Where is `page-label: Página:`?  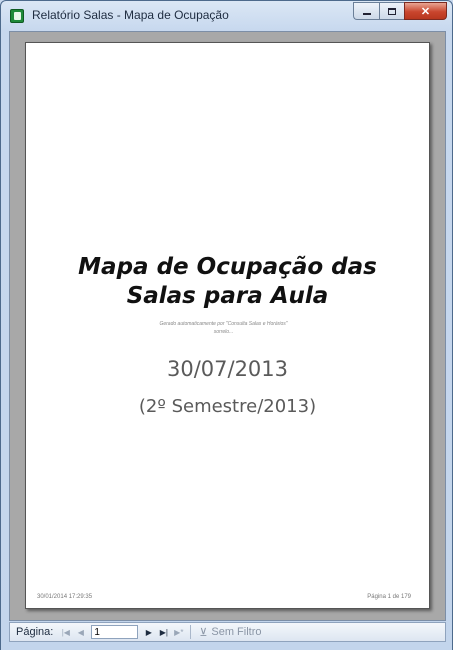 page-label: Página: is located at coordinates (35, 632).